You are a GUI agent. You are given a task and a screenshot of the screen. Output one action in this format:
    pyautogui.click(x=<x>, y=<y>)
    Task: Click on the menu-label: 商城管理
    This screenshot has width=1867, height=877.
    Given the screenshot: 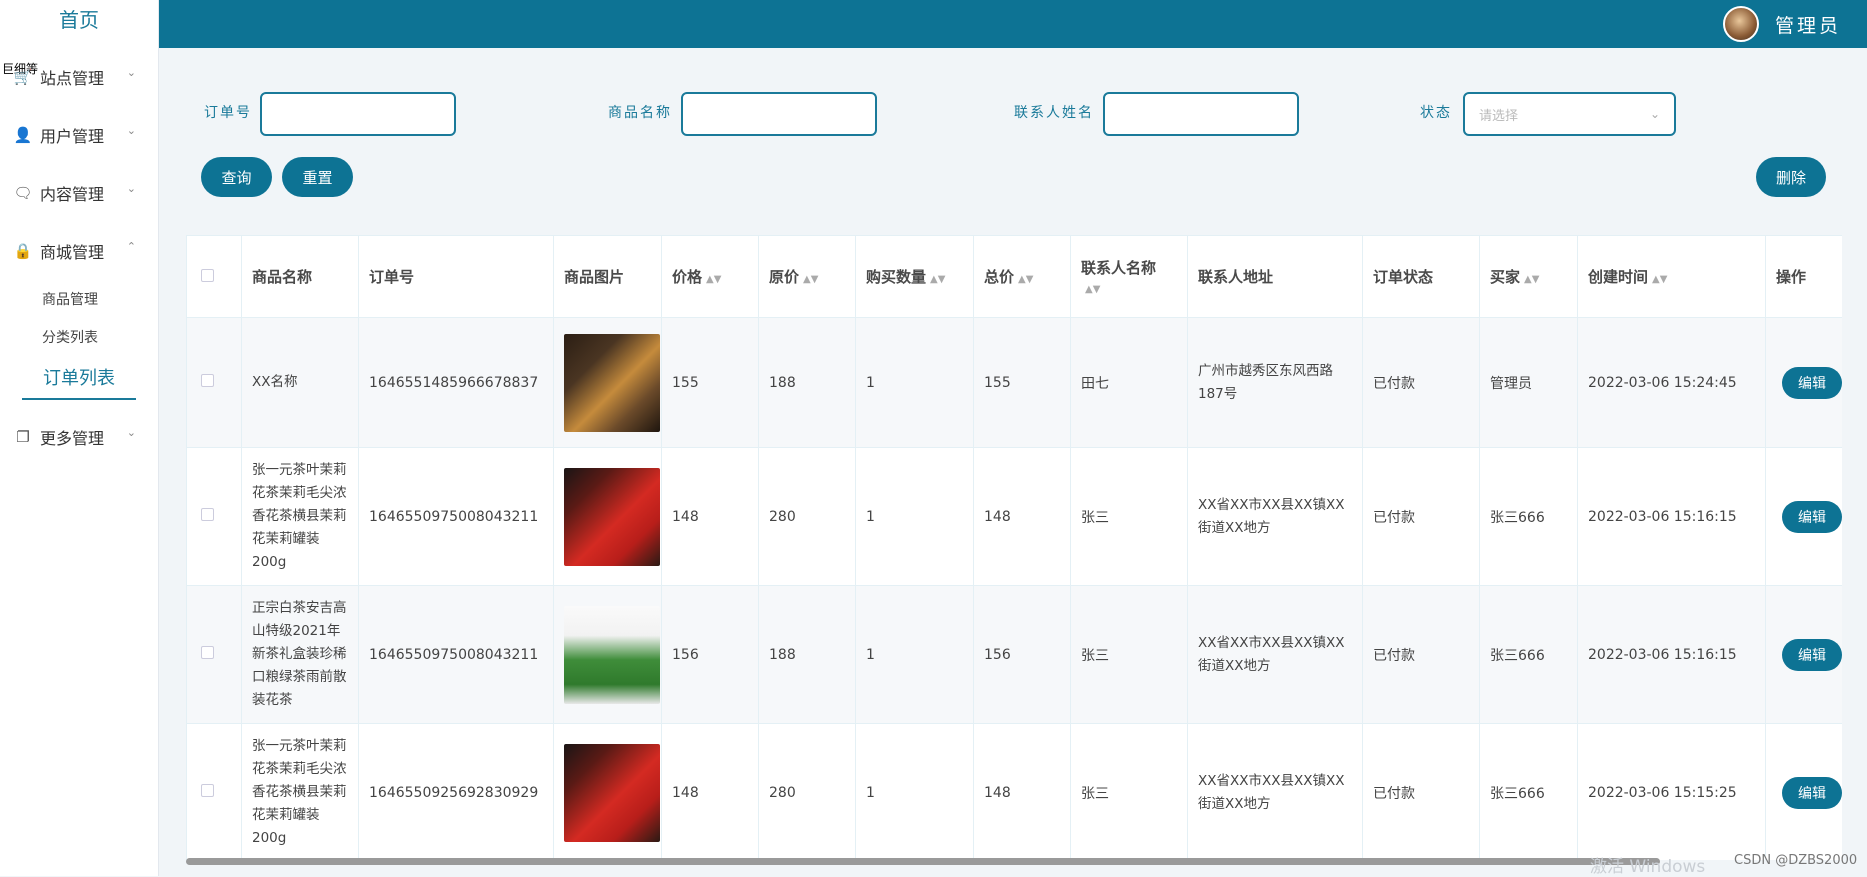 What is the action you would take?
    pyautogui.click(x=72, y=252)
    